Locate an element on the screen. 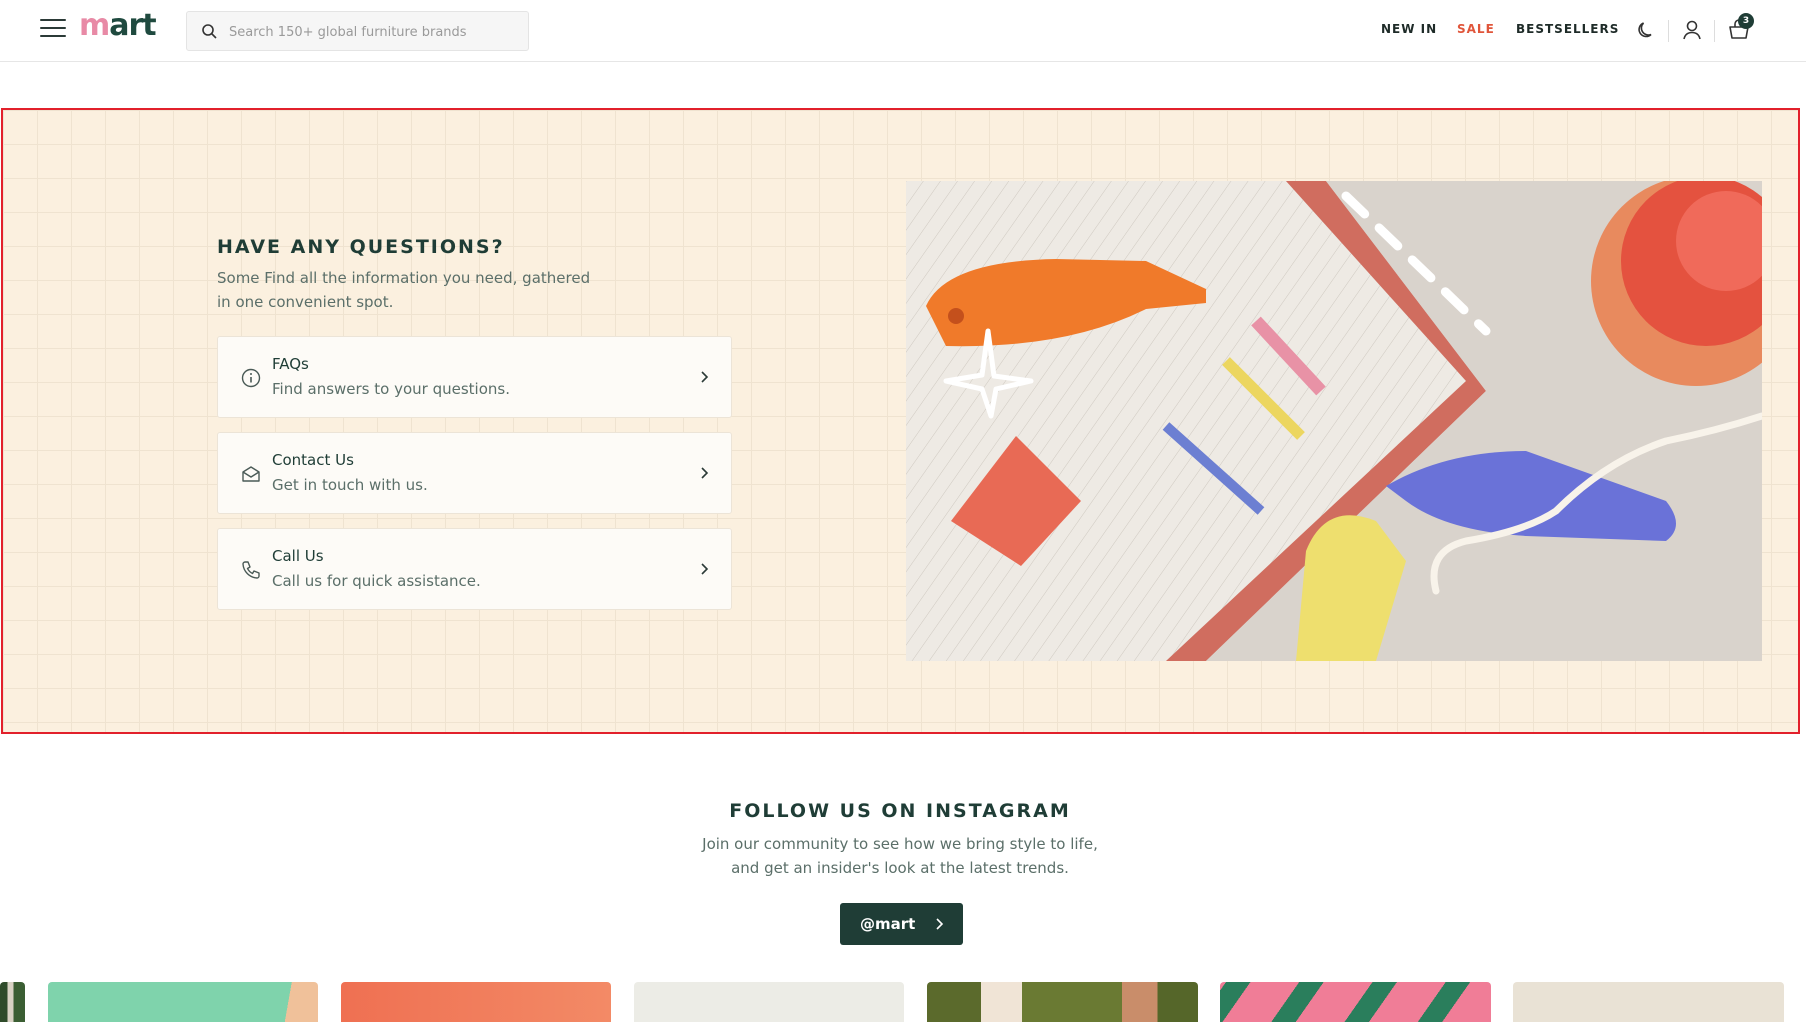  contact-us-card: Contact Us Get in touch with us. is located at coordinates (474, 473).